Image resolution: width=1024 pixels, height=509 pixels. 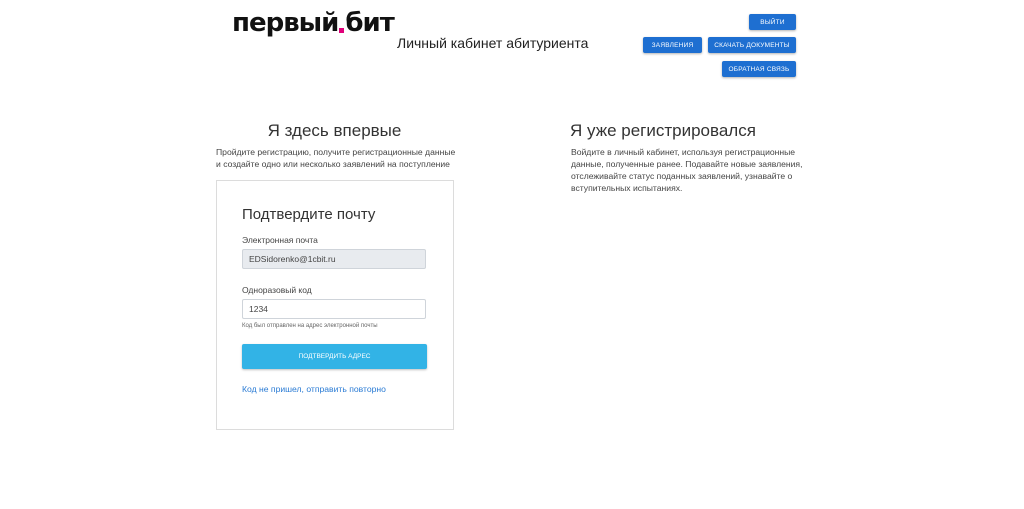 What do you see at coordinates (309, 214) in the screenshot?
I see `card-title: Подтвердите почту` at bounding box center [309, 214].